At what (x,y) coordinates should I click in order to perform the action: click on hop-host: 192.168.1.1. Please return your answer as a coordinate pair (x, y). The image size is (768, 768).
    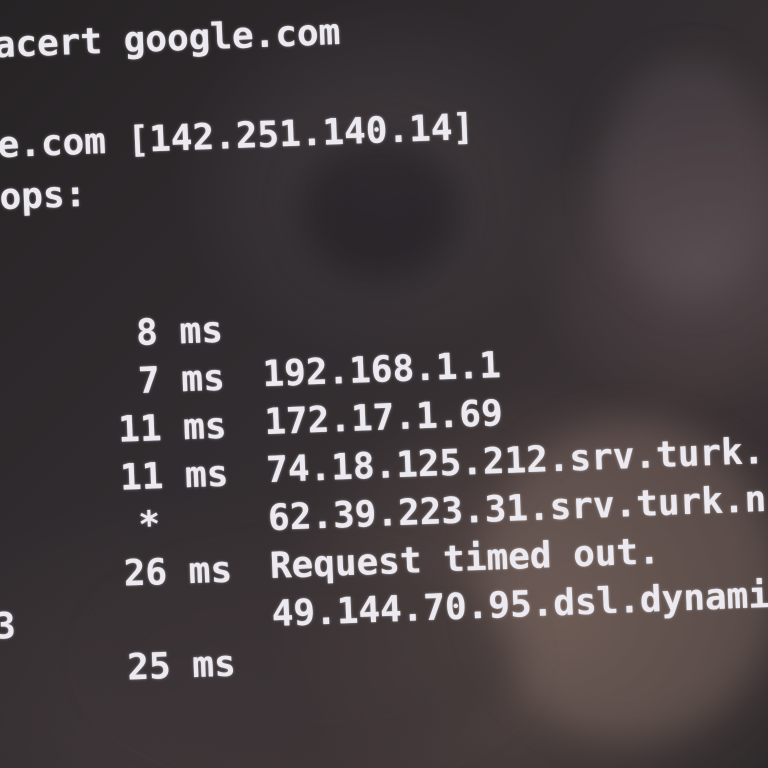
    Looking at the image, I should click on (381, 370).